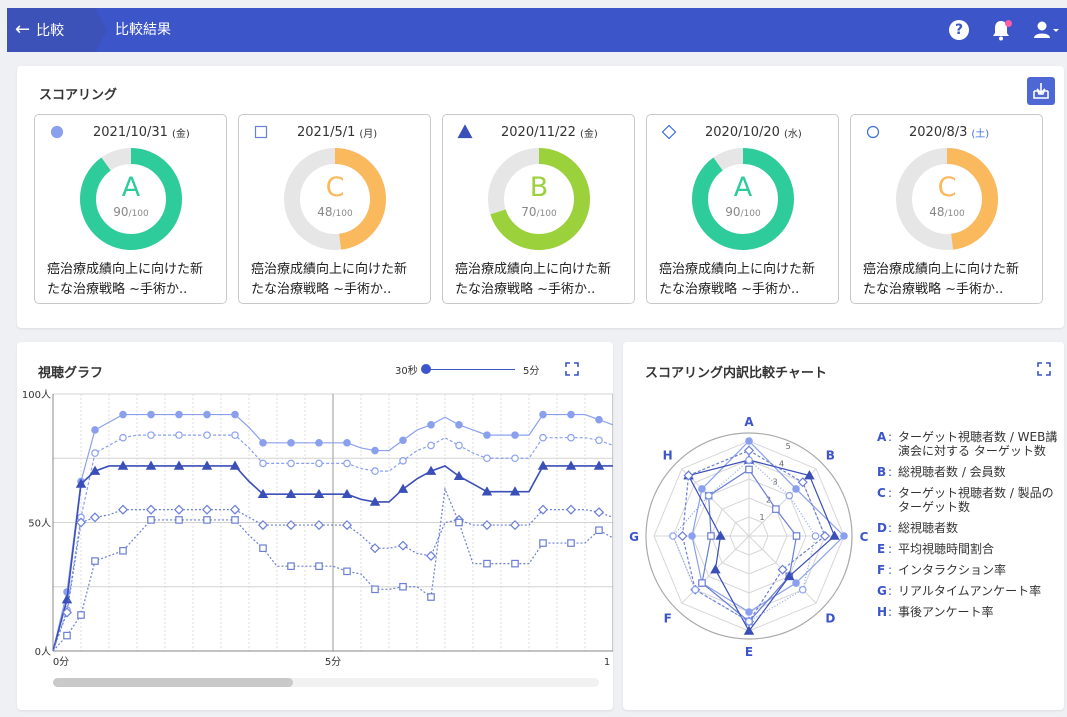  Describe the element at coordinates (946, 549) in the screenshot. I see `legend-text: 平均視聴時間割合` at that location.